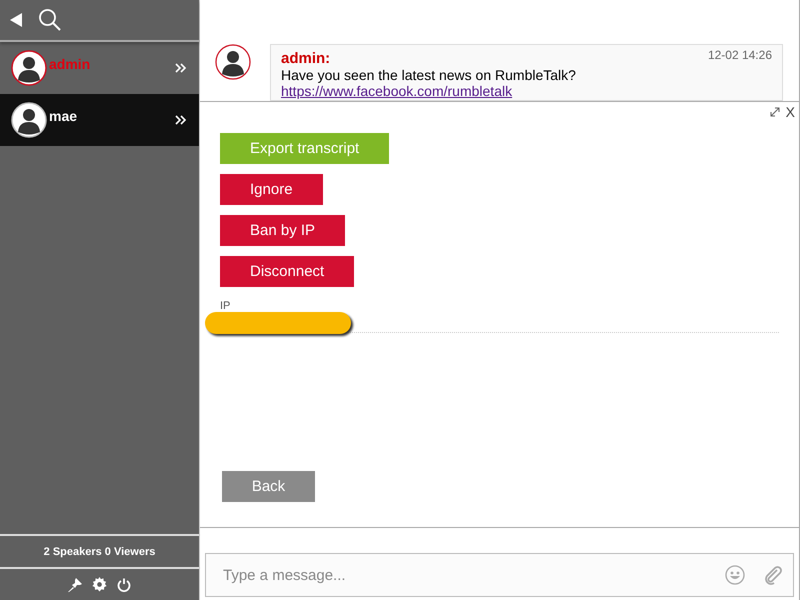 This screenshot has width=800, height=600. What do you see at coordinates (99, 584) in the screenshot?
I see `settings-icon` at bounding box center [99, 584].